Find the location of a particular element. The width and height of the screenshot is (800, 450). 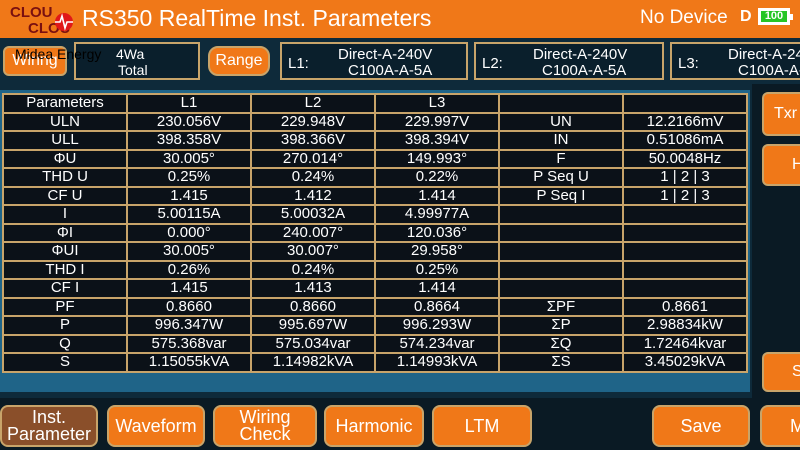

table-cell: THD I is located at coordinates (65, 269).